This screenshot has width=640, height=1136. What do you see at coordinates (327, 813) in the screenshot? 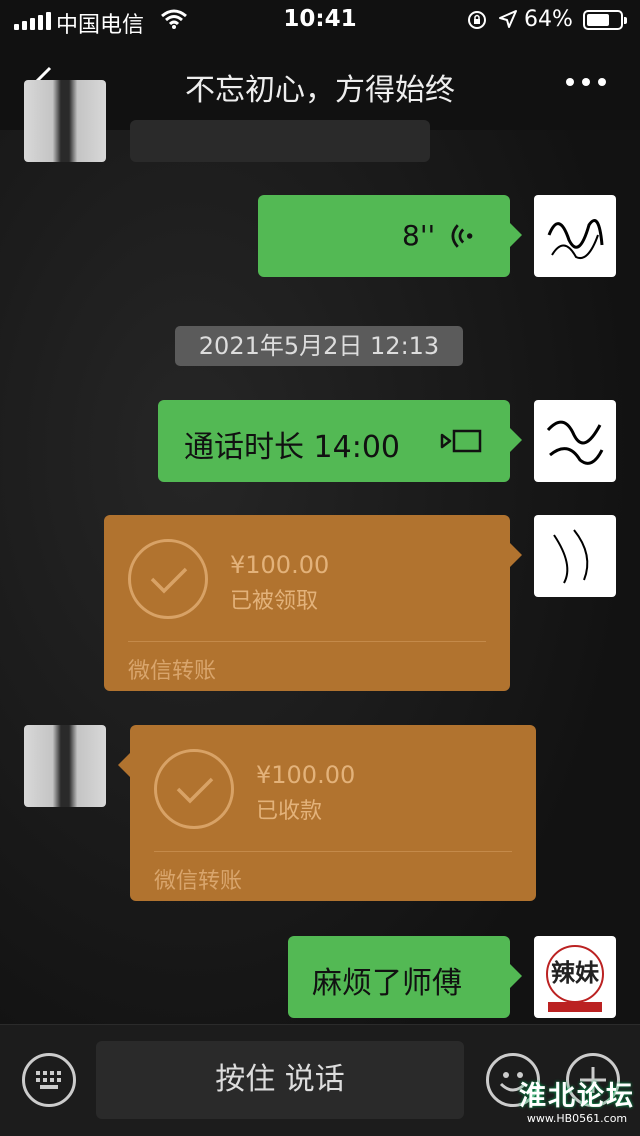
I see `transfer-received-card: ¥100.00 已收款 微信转账` at bounding box center [327, 813].